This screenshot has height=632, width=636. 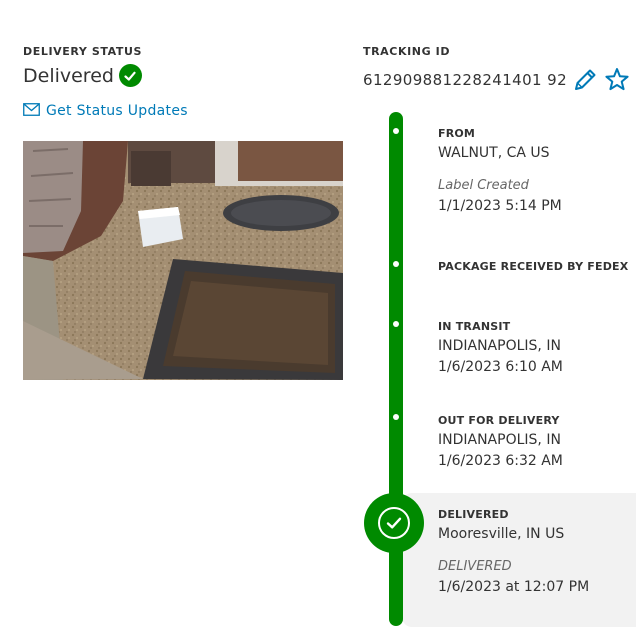 I want to click on event-datetime: 1/1/2023 5:14 PM, so click(x=500, y=206).